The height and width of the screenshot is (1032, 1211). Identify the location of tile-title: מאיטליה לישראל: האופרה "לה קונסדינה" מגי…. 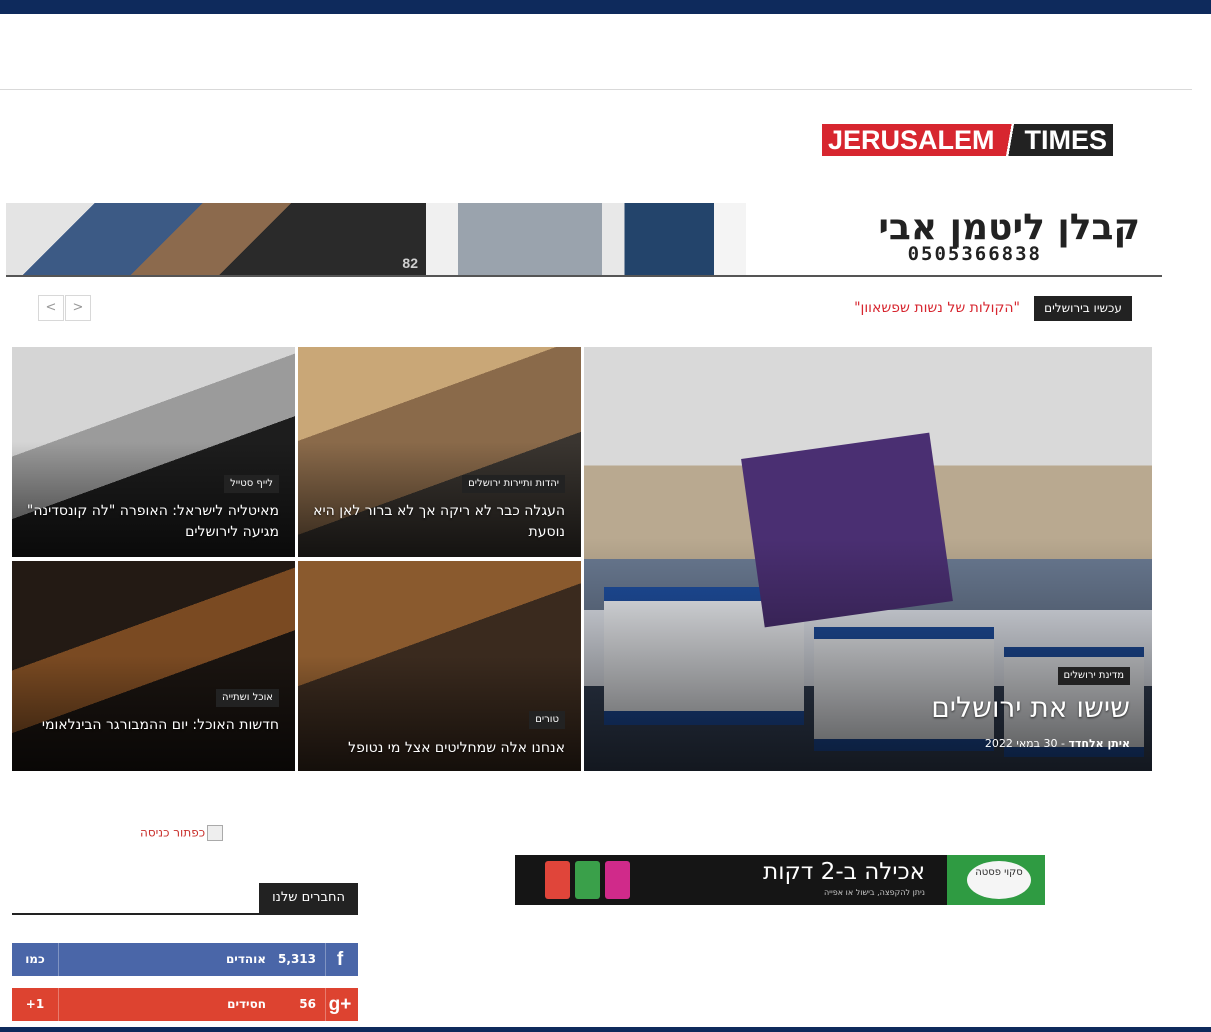
(149, 522).